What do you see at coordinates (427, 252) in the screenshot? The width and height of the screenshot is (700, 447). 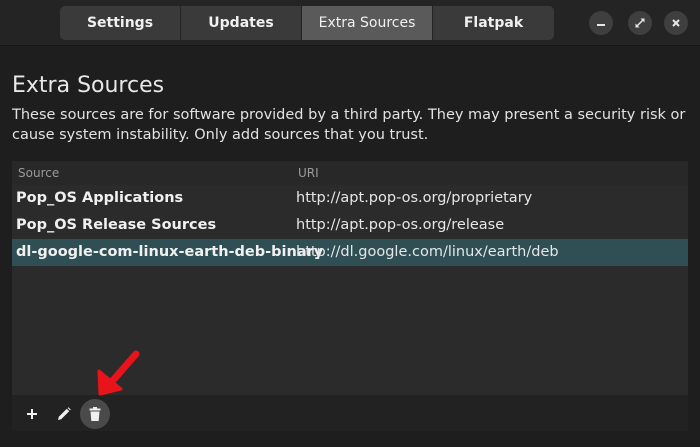 I see `source-uri: http://dl.google.com/linux/earth/deb` at bounding box center [427, 252].